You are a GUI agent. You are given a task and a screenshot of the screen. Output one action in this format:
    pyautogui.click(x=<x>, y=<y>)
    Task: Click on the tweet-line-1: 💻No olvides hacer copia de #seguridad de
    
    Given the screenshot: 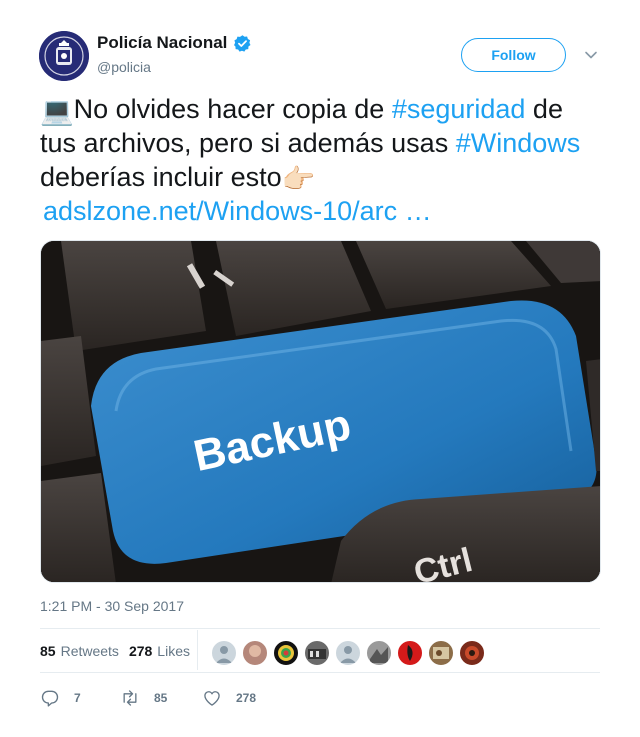 What is the action you would take?
    pyautogui.click(x=325, y=109)
    